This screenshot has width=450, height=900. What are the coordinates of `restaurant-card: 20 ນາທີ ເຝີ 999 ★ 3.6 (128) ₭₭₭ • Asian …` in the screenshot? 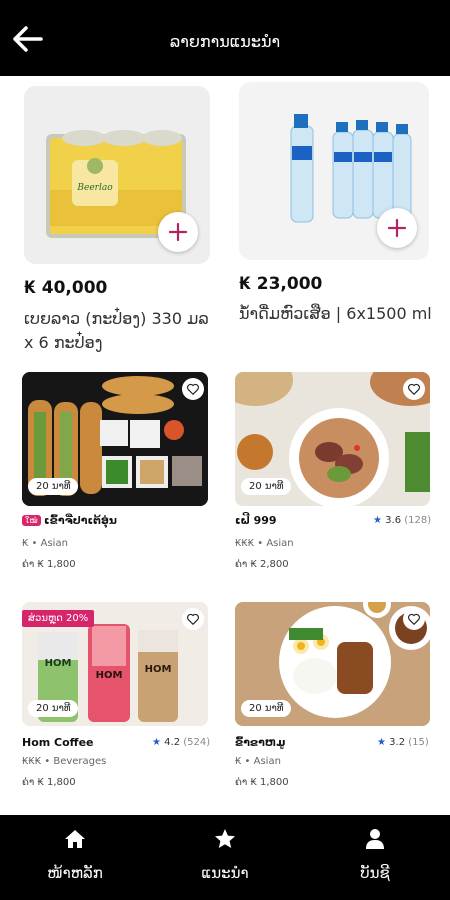 It's located at (337, 476).